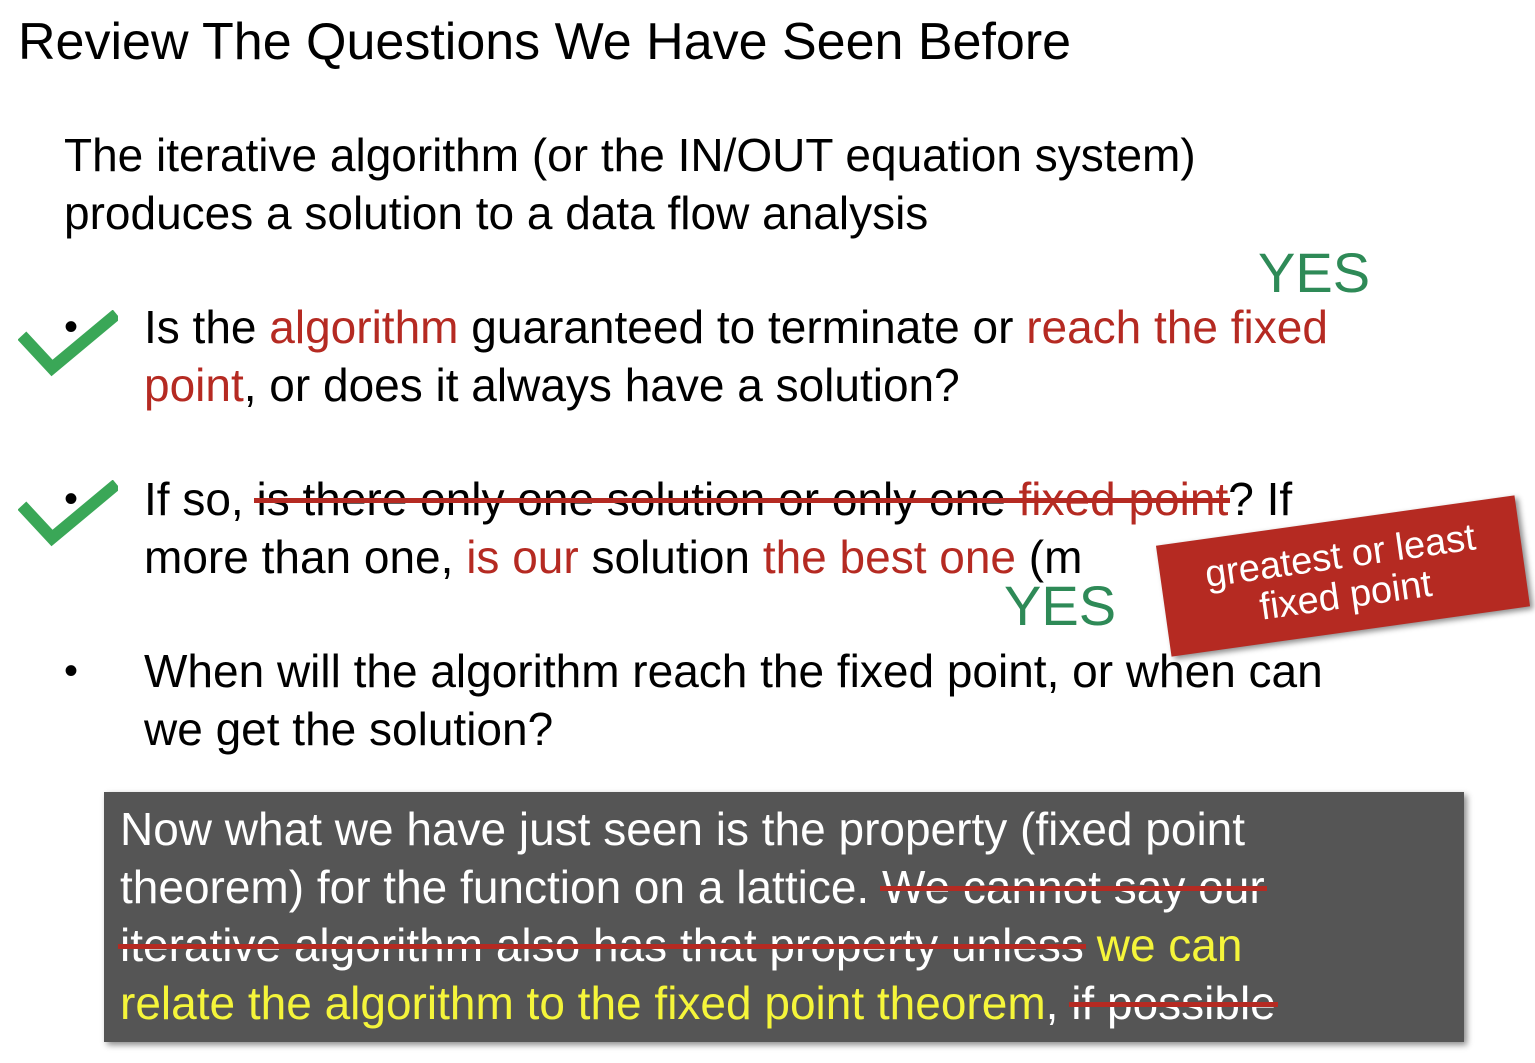  Describe the element at coordinates (1173, 1003) in the screenshot. I see `note-struck-text: if possible` at that location.